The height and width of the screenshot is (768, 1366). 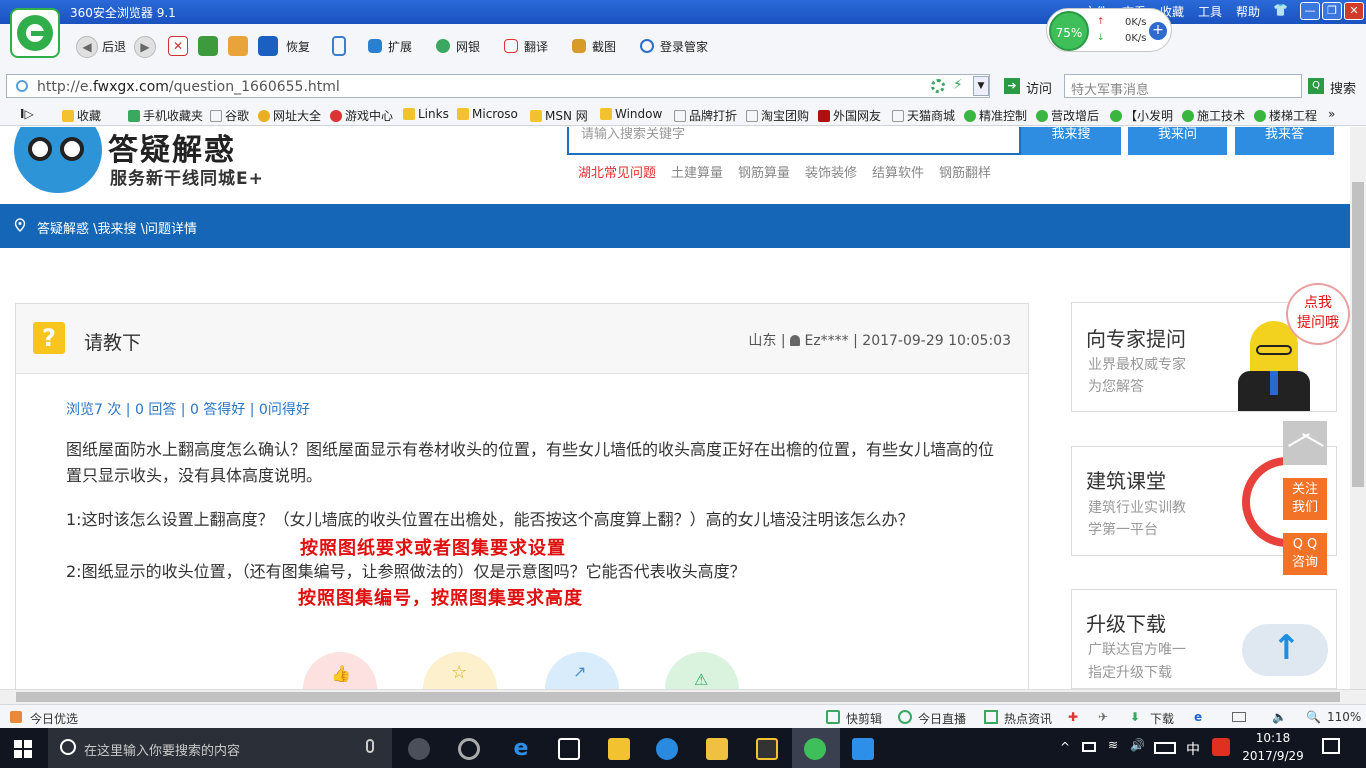 What do you see at coordinates (1331, 746) in the screenshot?
I see `notifications-icon` at bounding box center [1331, 746].